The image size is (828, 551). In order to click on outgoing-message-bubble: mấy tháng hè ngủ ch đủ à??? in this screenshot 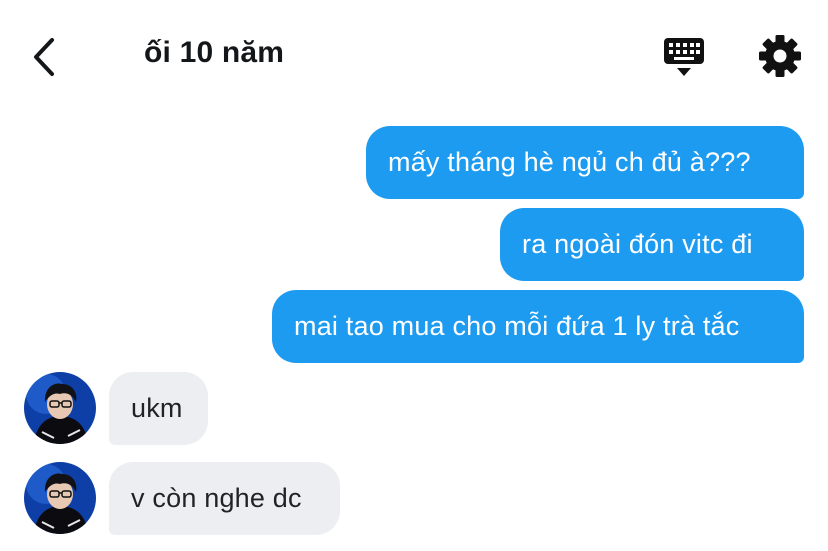, I will do `click(585, 162)`.